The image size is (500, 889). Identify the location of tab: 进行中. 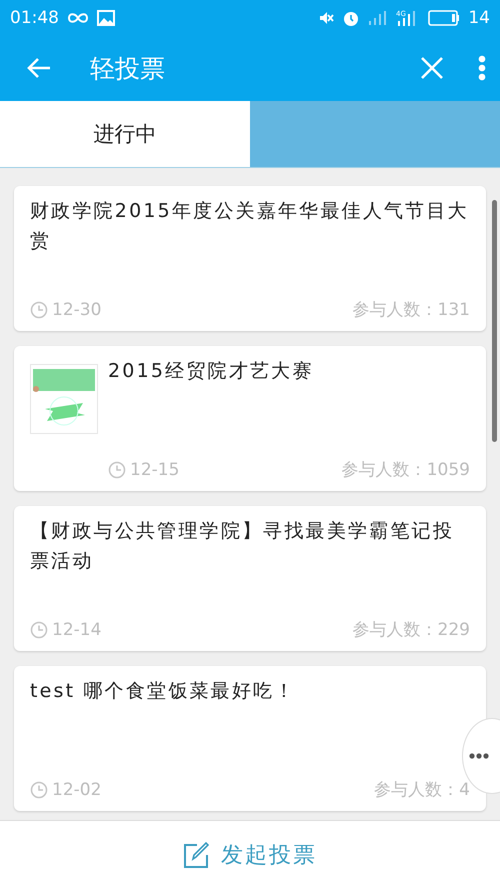
(125, 134).